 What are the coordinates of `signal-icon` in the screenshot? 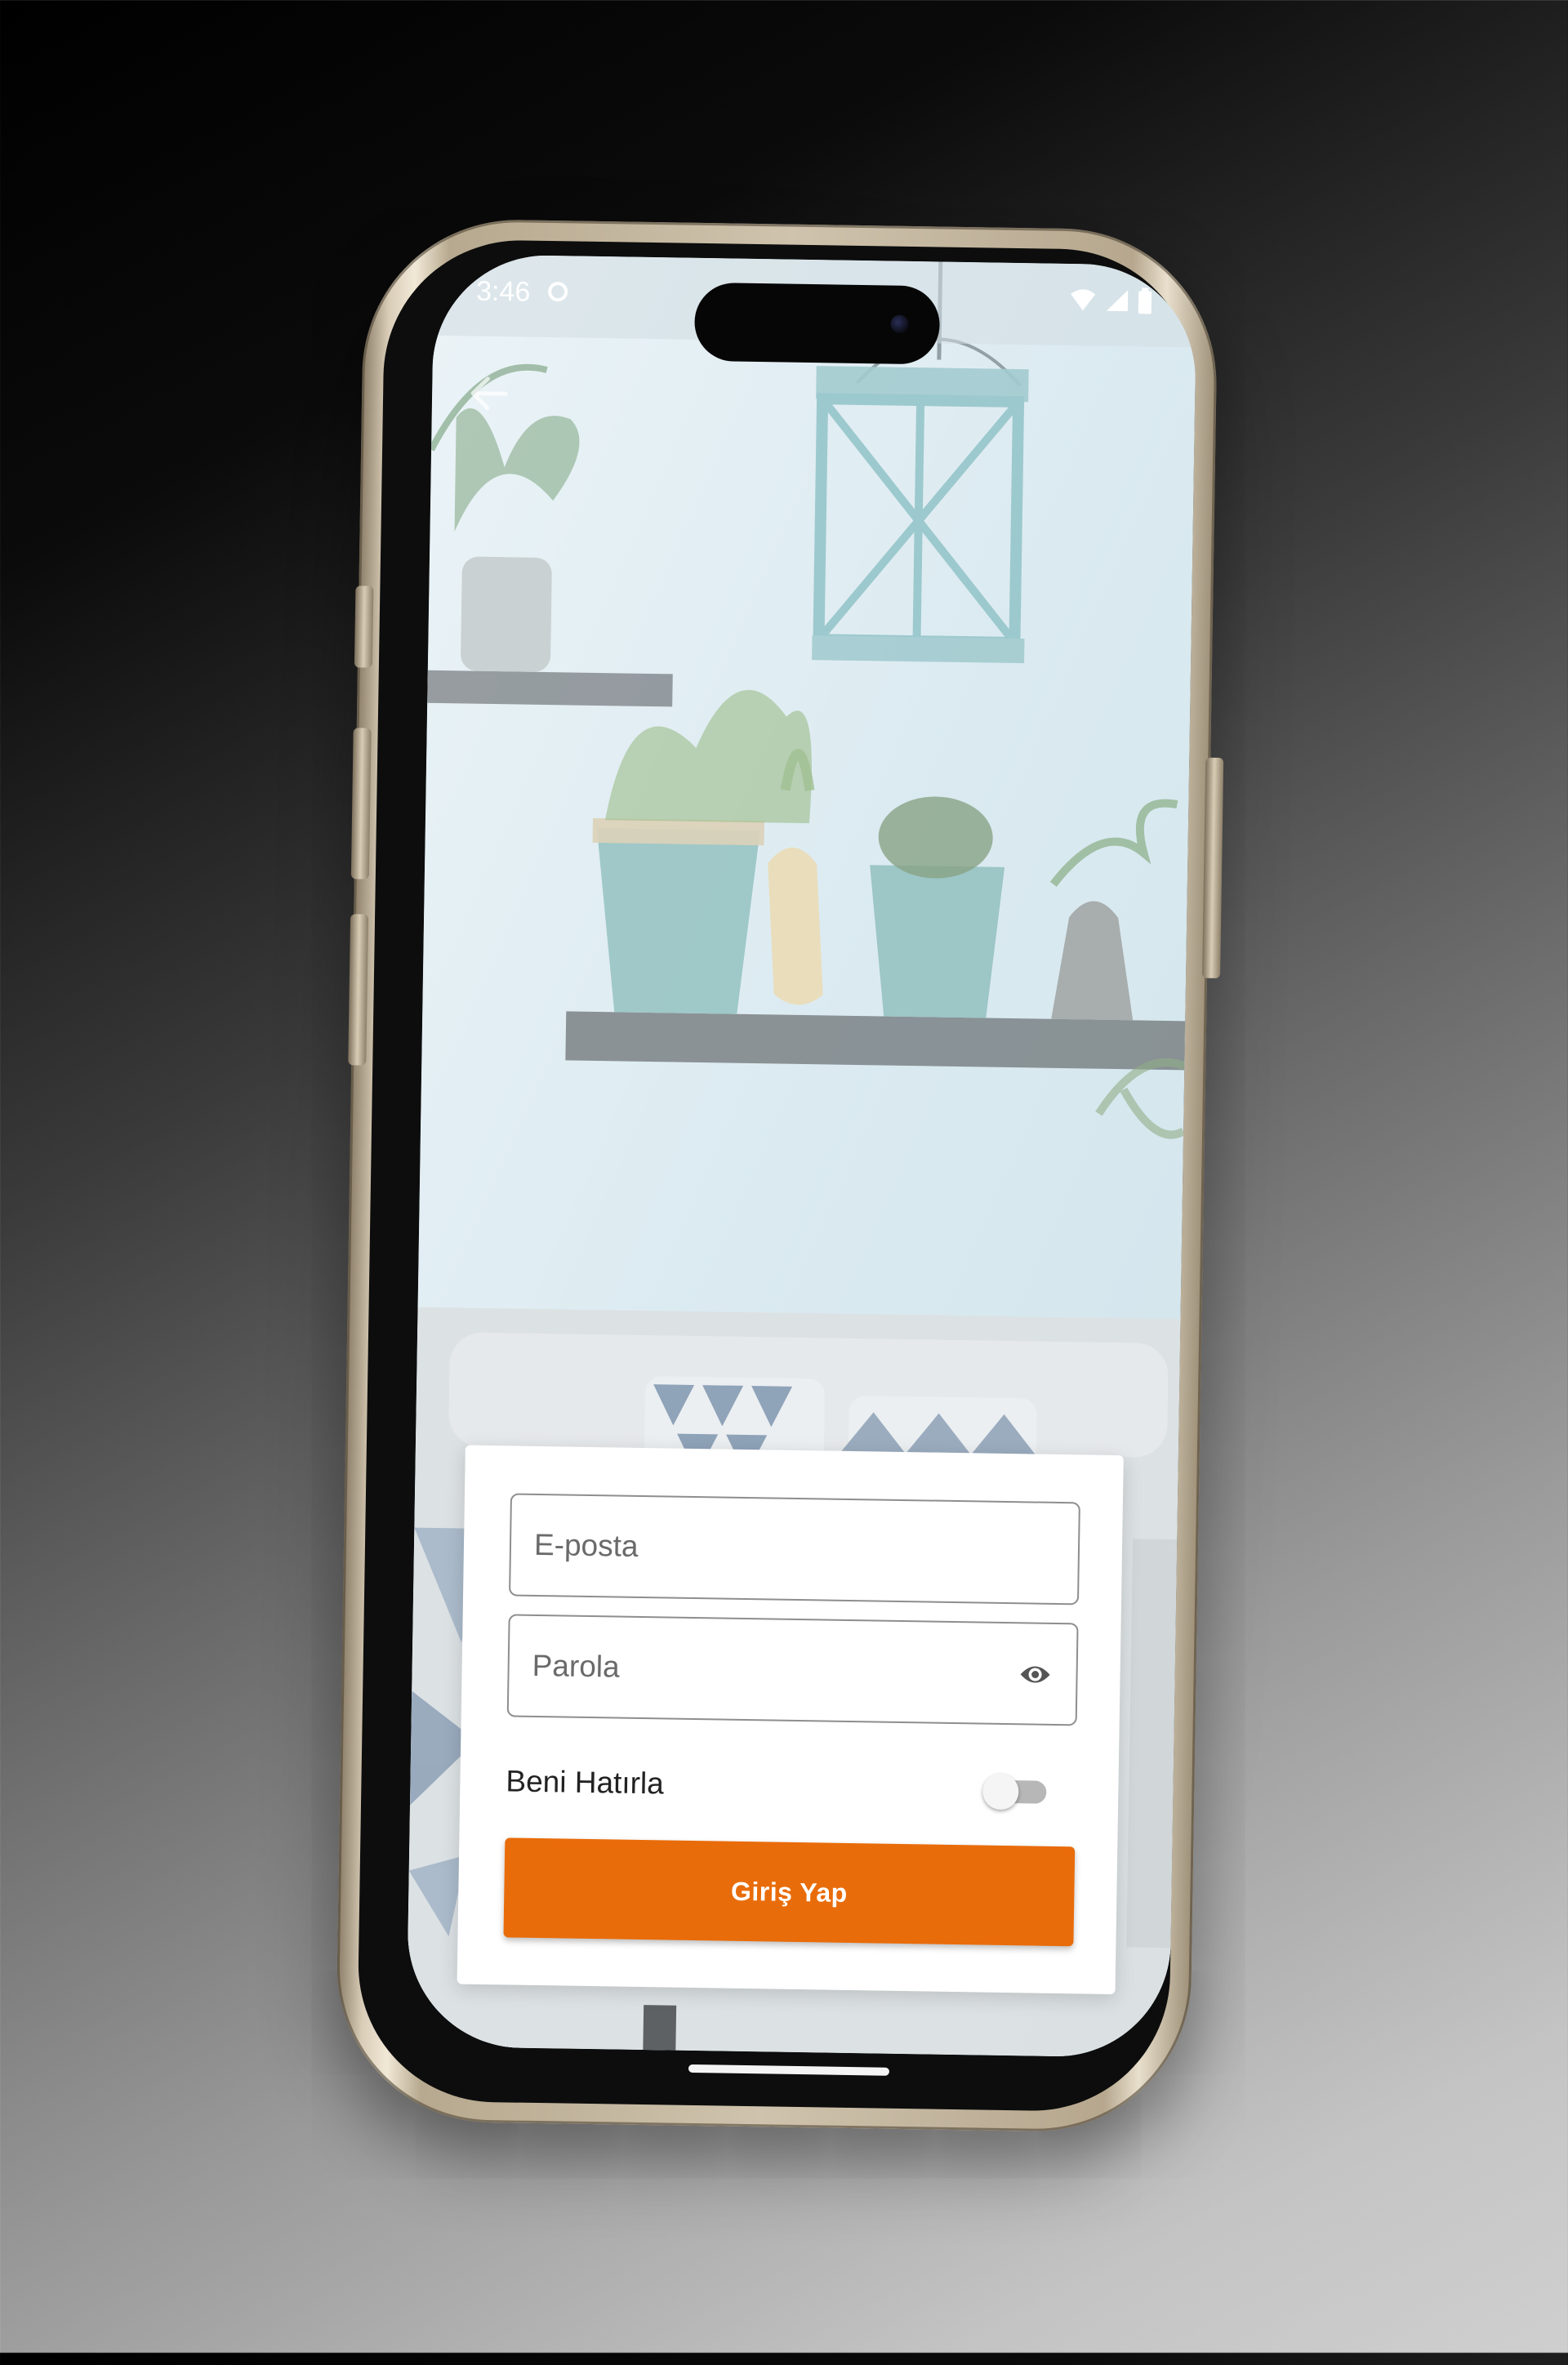 It's located at (1117, 301).